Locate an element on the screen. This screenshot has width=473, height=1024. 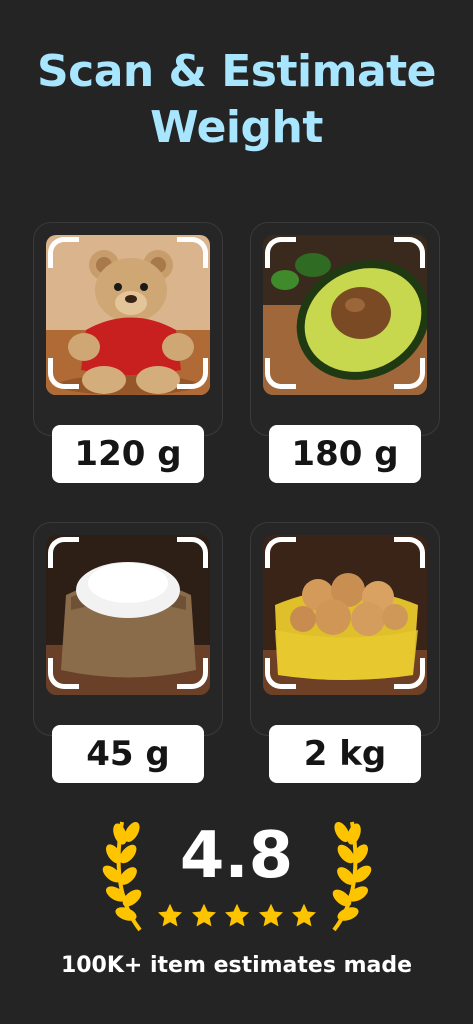
weight-label: 120 g is located at coordinates (128, 454).